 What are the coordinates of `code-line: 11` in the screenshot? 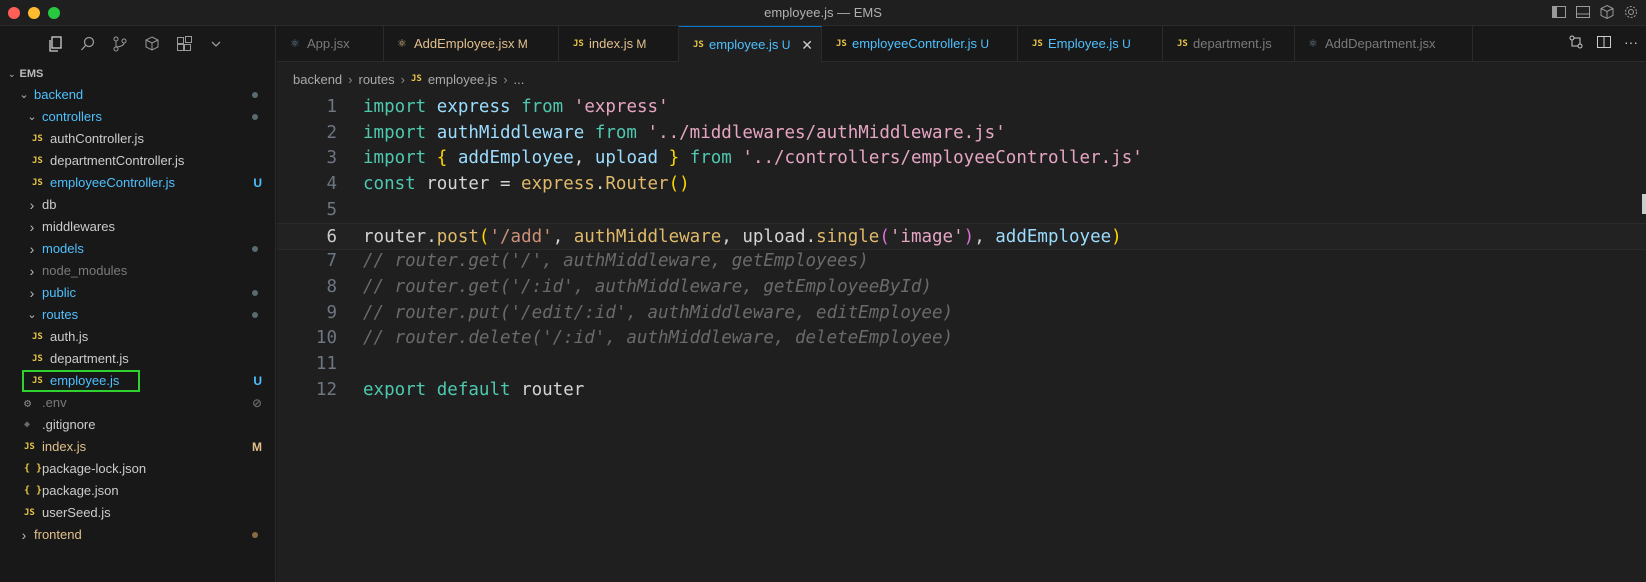 It's located at (961, 364).